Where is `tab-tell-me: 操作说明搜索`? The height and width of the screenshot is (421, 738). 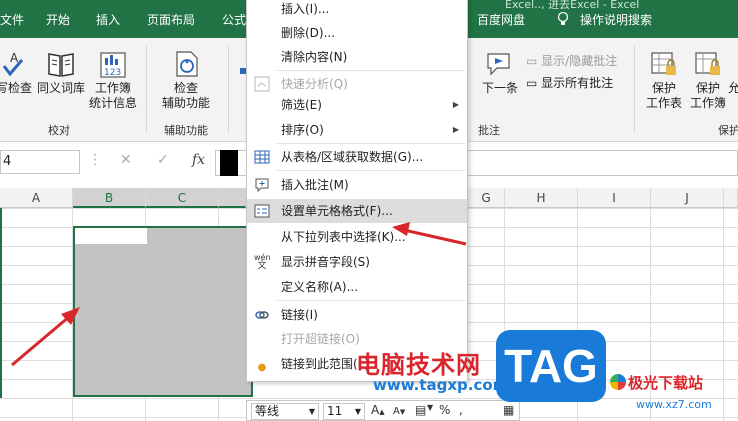
tab-tell-me: 操作说明搜索 is located at coordinates (616, 20).